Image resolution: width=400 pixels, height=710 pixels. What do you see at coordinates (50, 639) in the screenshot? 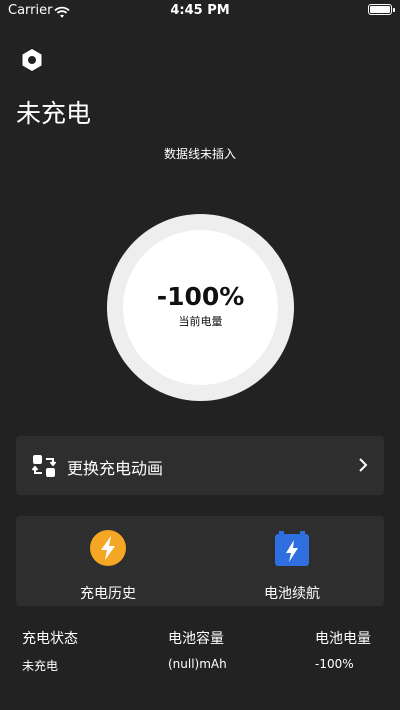
I see `stat-title: 充电状态` at bounding box center [50, 639].